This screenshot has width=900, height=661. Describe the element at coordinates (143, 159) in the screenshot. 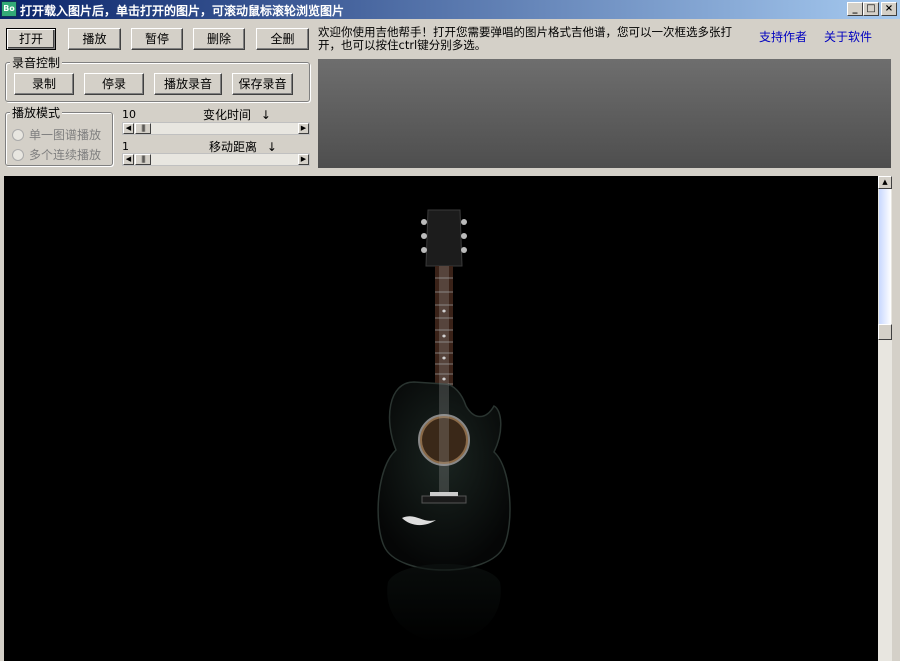

I see `move-distance-thumb: |||` at that location.